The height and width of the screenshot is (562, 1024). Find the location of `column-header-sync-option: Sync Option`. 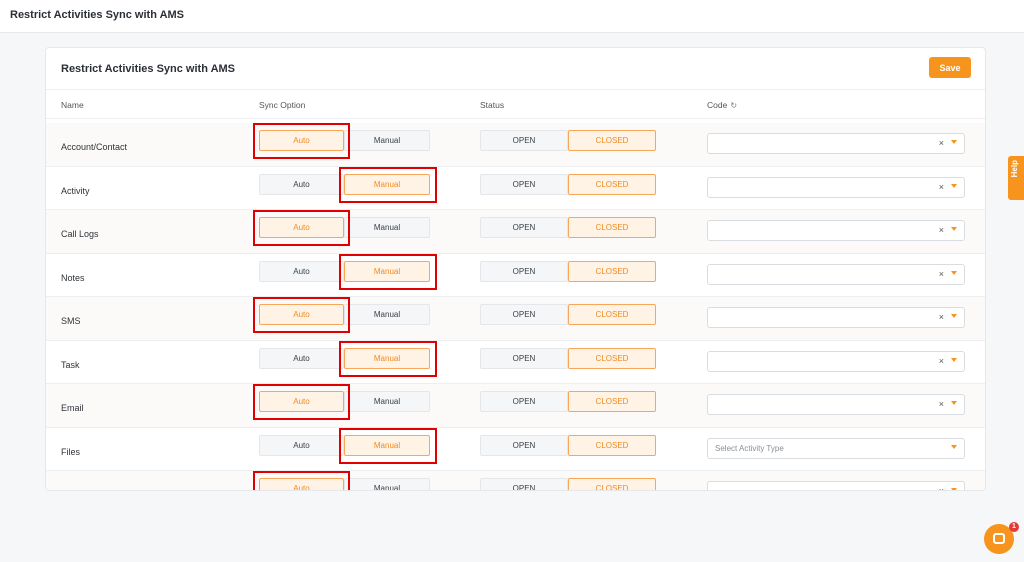

column-header-sync-option: Sync Option is located at coordinates (282, 105).